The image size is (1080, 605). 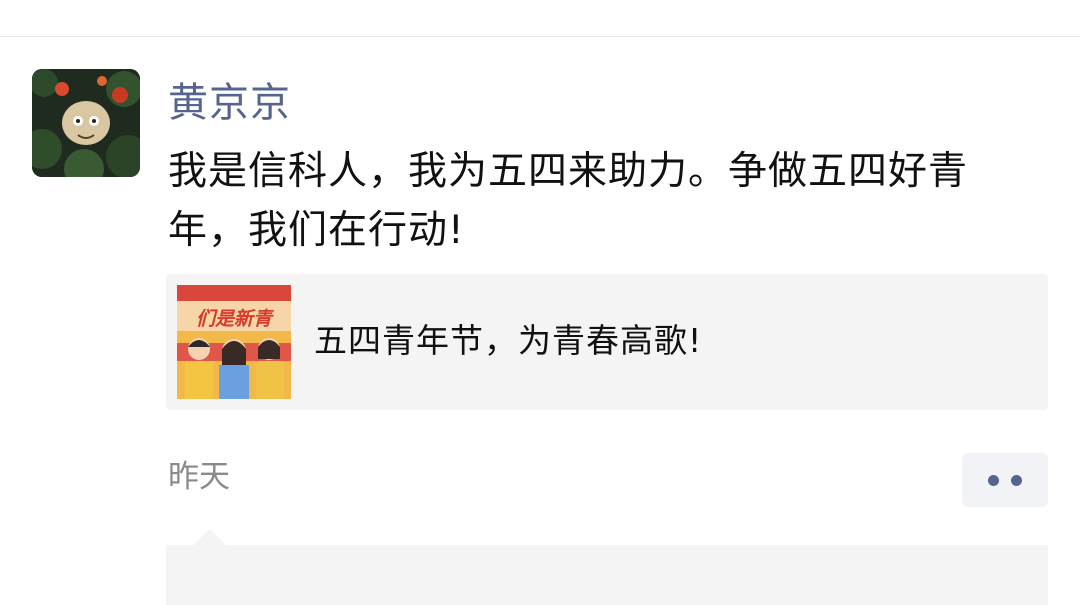 What do you see at coordinates (508, 340) in the screenshot?
I see `link-title: 五四青年节，为青春高歌!` at bounding box center [508, 340].